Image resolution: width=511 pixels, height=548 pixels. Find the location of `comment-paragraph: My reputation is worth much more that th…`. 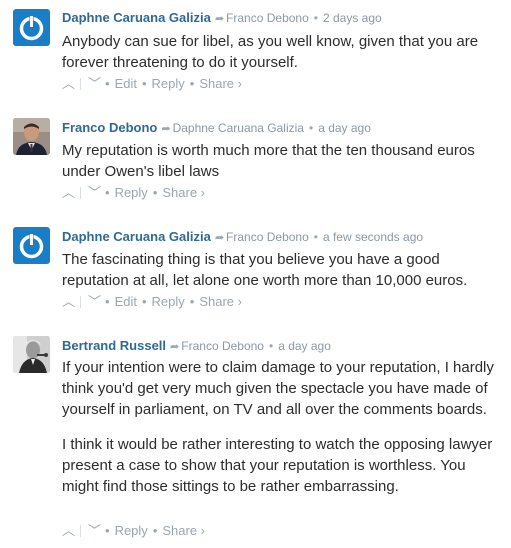

comment-paragraph: My reputation is worth much more that th… is located at coordinates (268, 161).